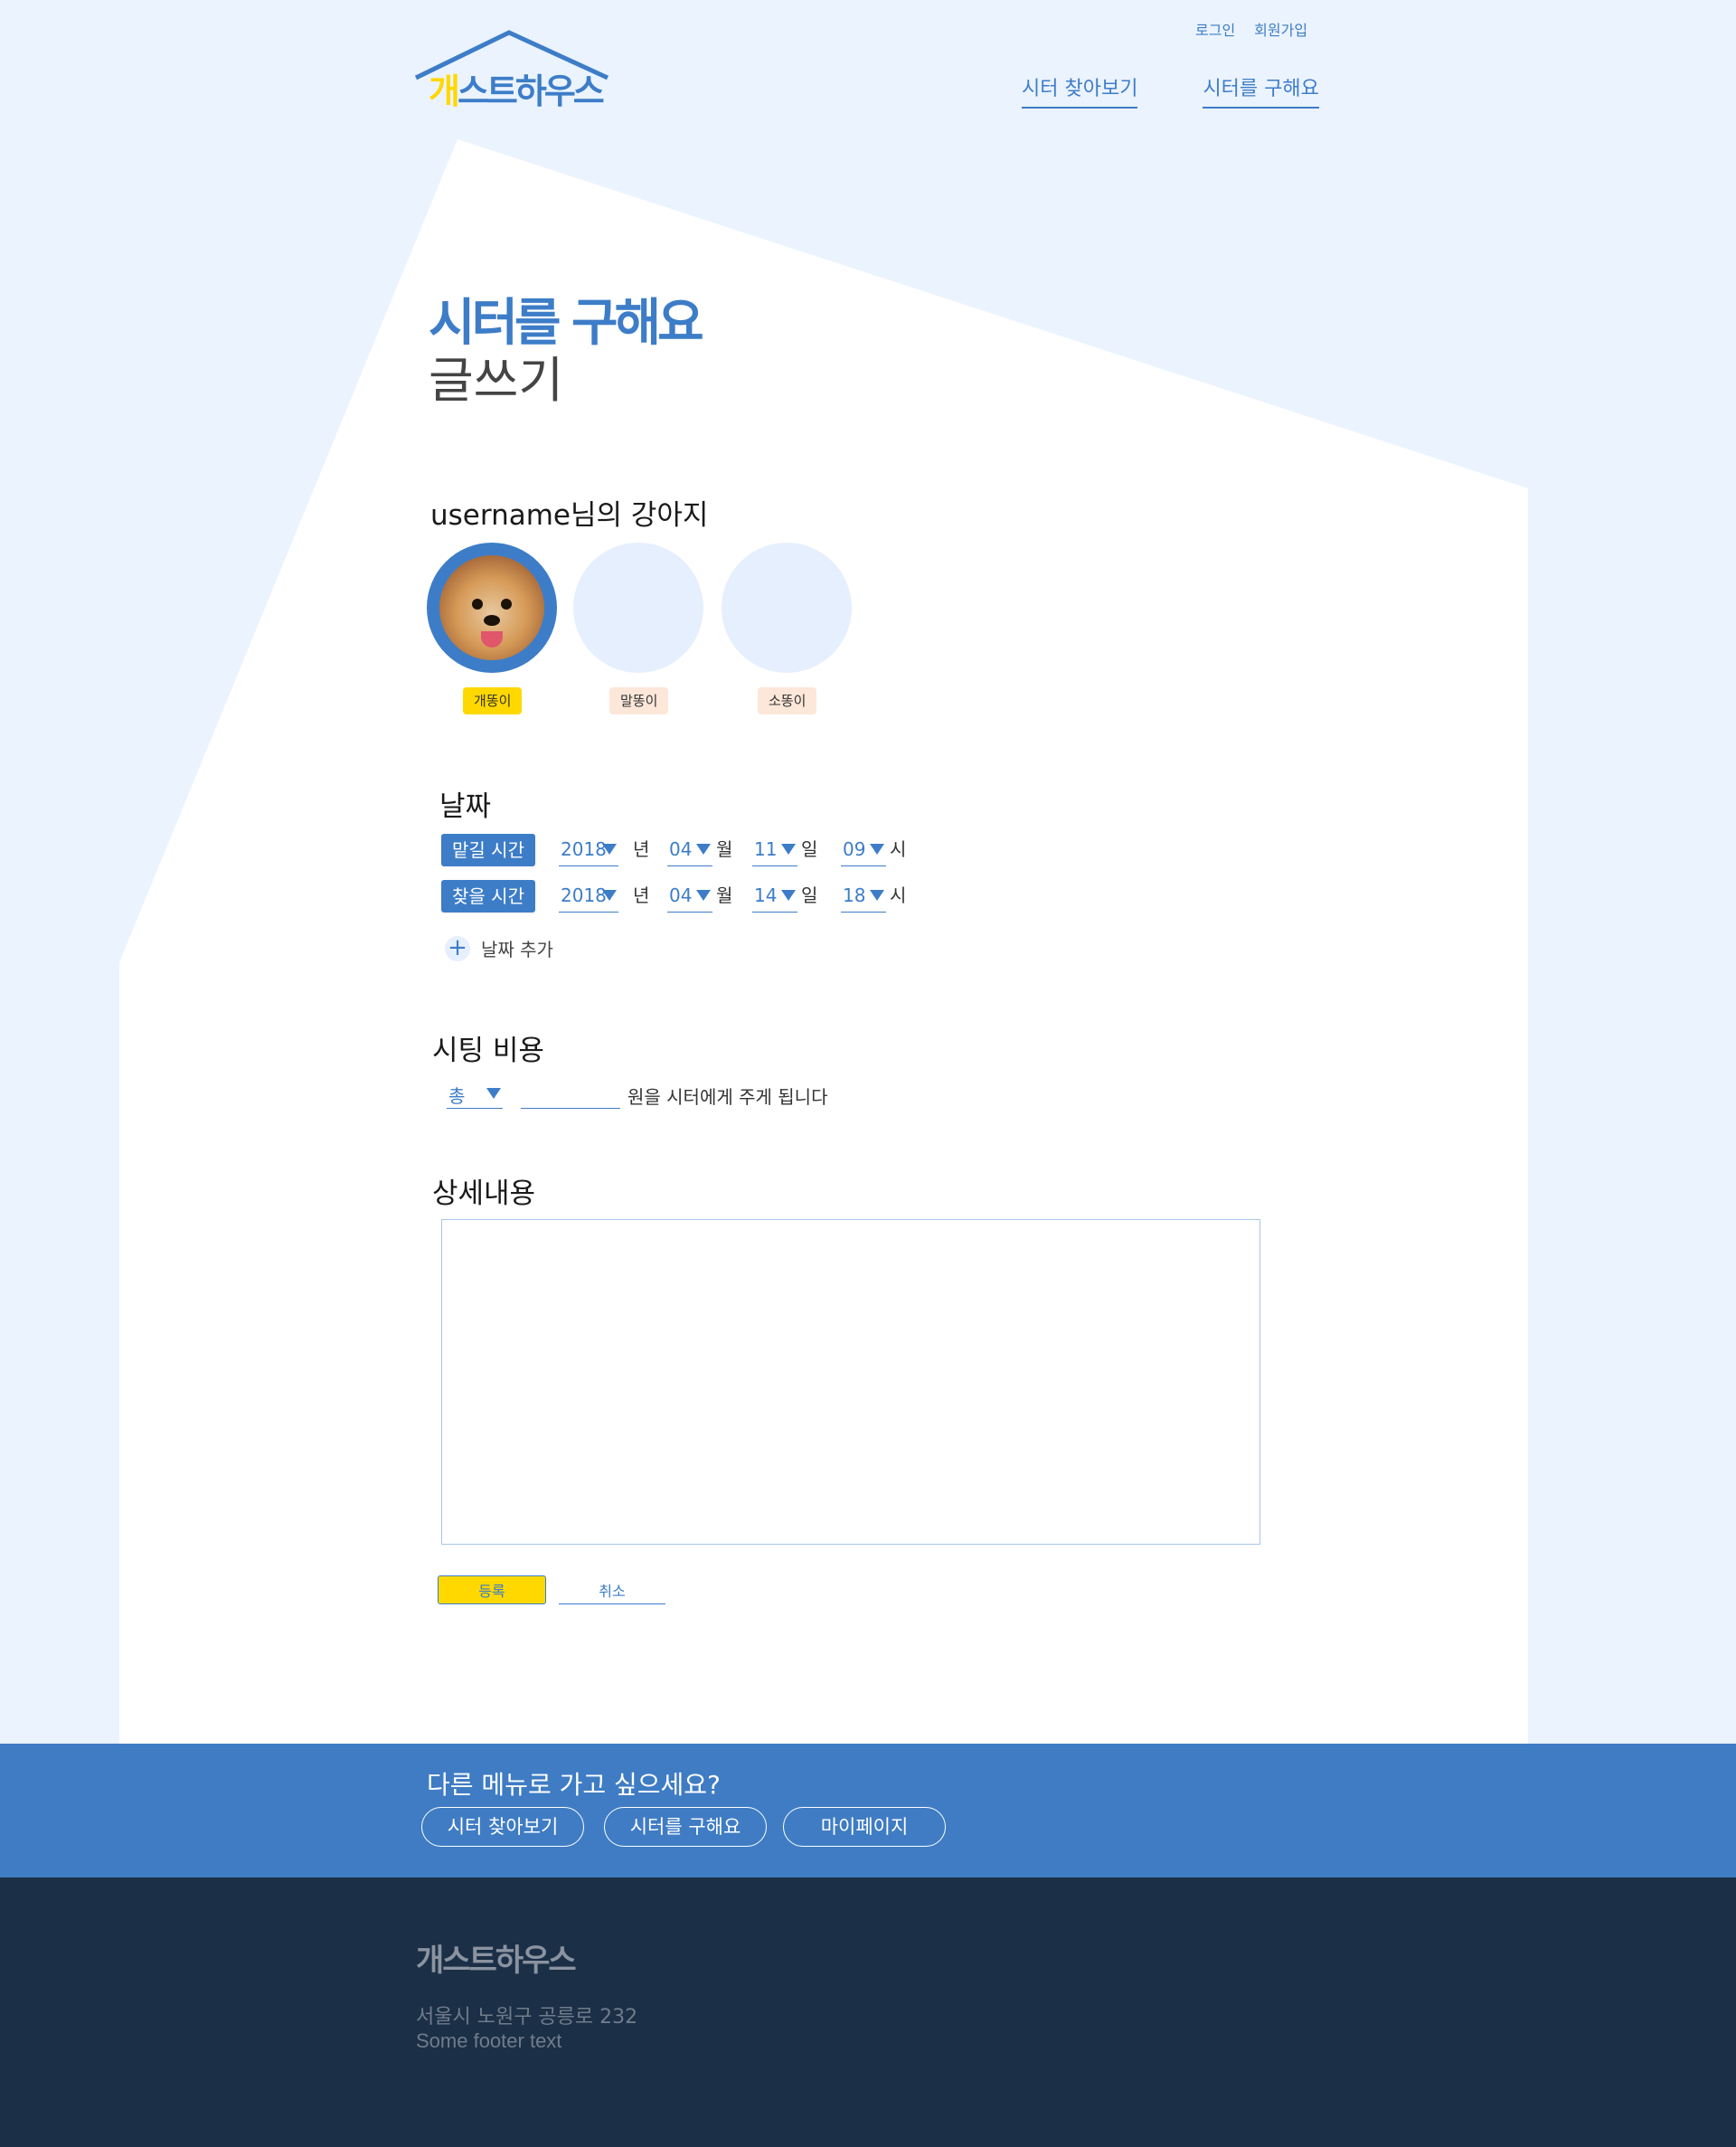  Describe the element at coordinates (531, 91) in the screenshot. I see `logo-text-rest: 스트하우스` at that location.